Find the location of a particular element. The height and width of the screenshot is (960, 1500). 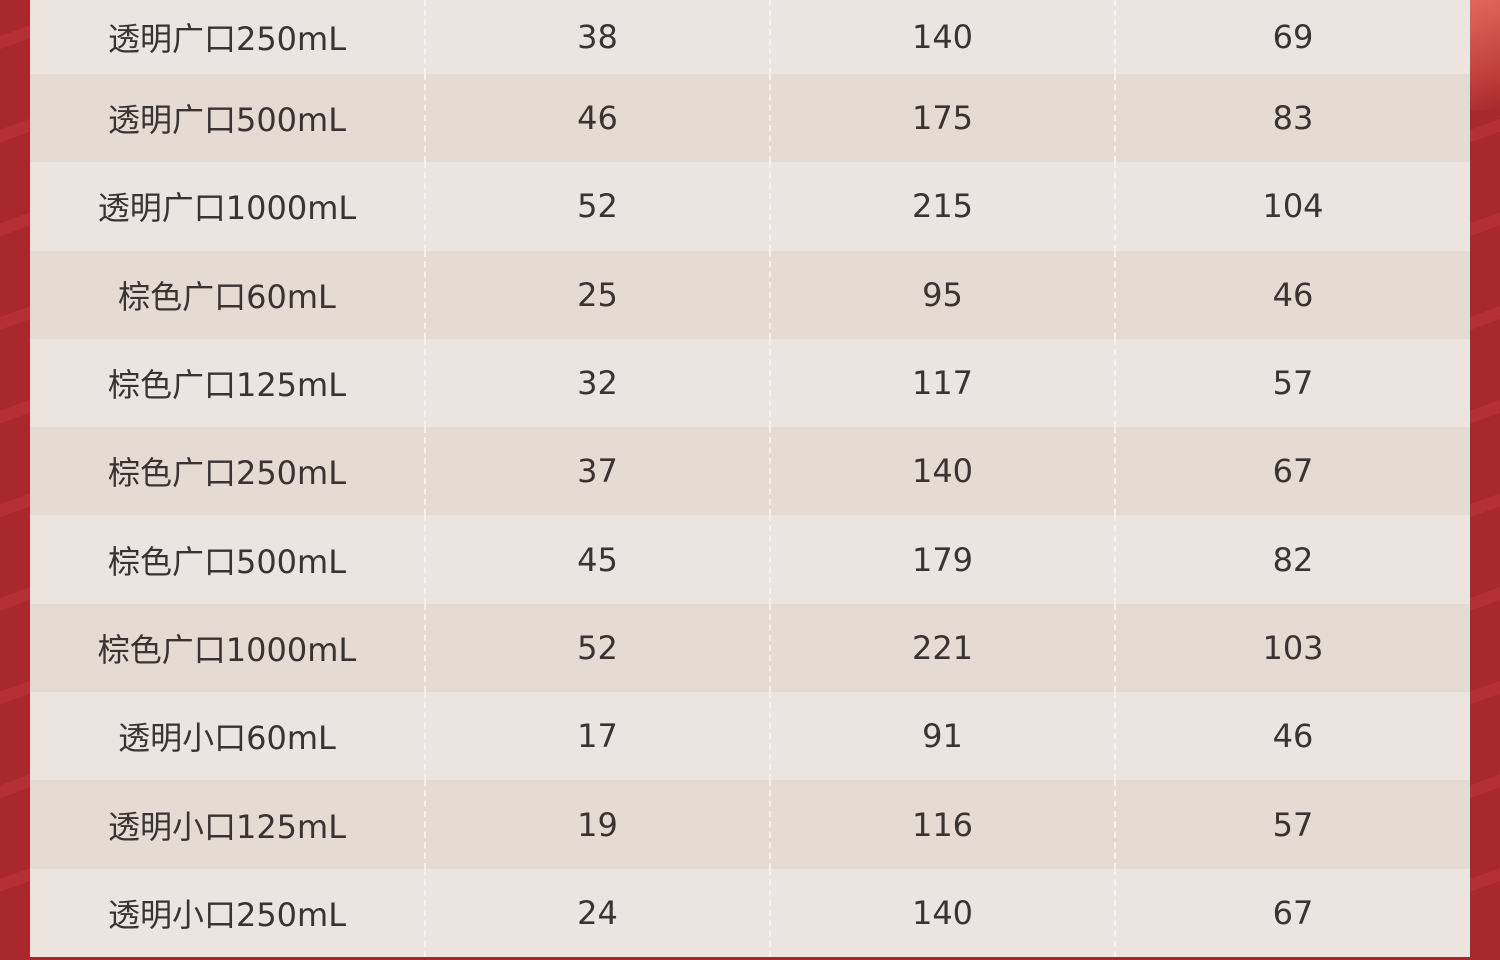

product-name-cell: 透明广口250mL is located at coordinates (227, 39).